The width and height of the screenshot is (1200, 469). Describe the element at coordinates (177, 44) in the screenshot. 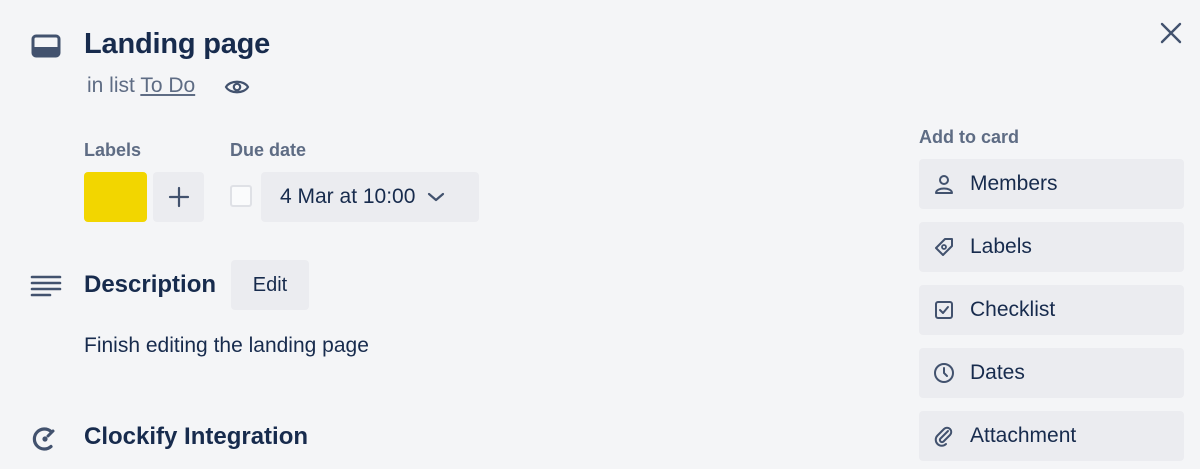

I see `card-title: Landing page` at that location.